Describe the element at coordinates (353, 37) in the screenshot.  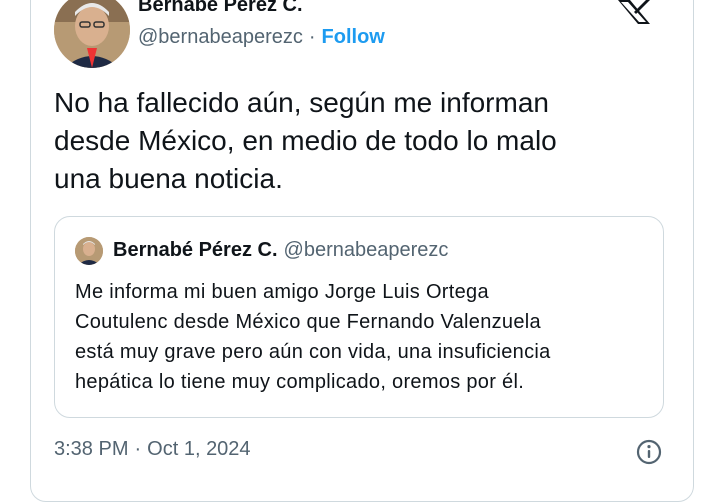
I see `follow-button: Follow` at that location.